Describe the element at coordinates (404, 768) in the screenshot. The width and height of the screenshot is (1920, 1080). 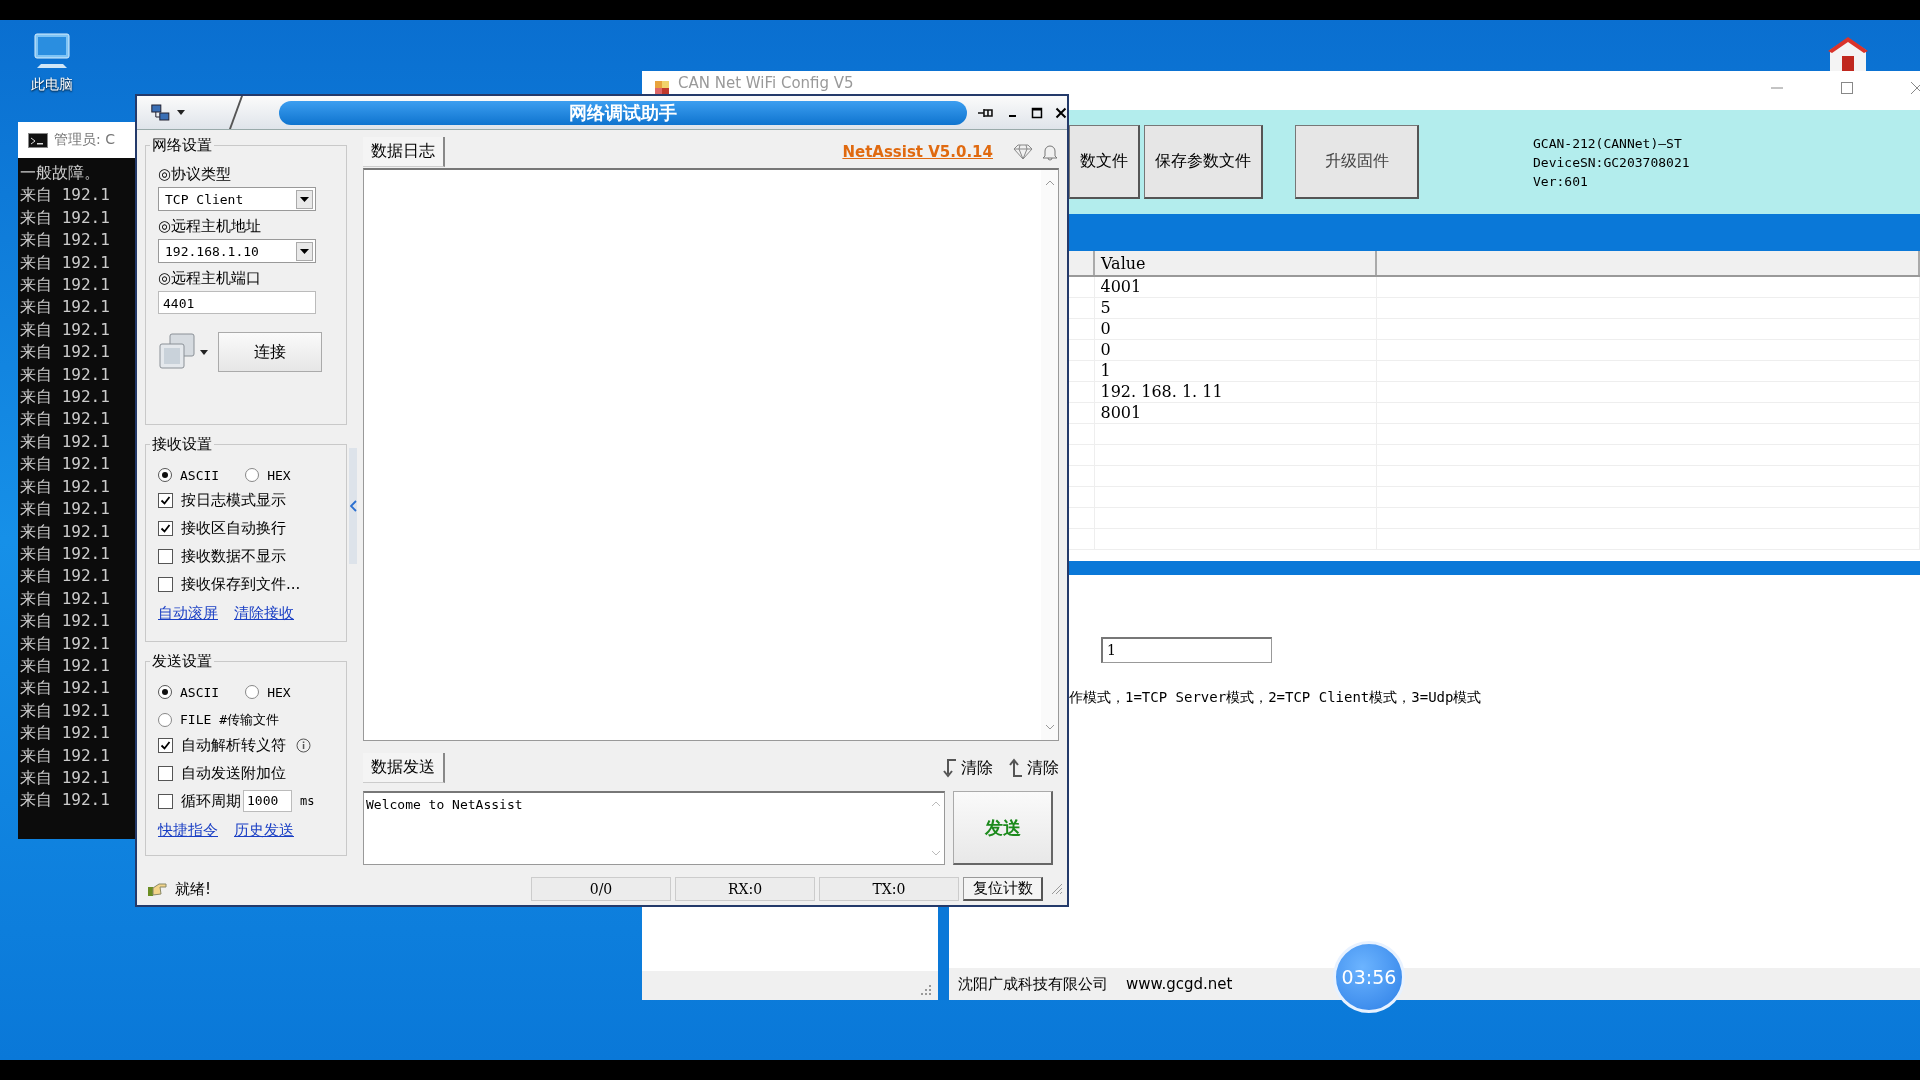
I see `tab: 数据发送` at that location.